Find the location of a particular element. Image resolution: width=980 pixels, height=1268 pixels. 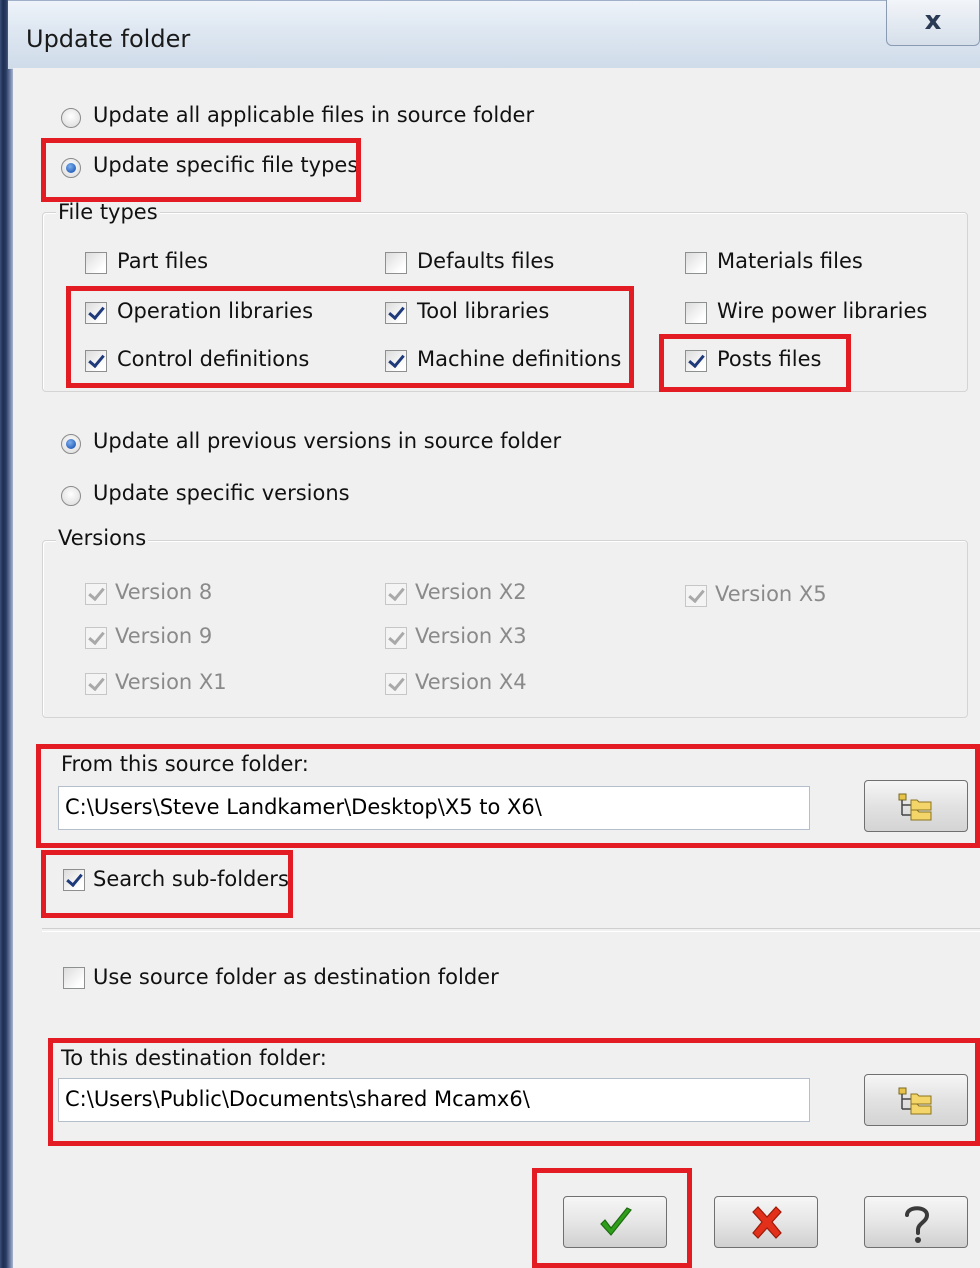

checkbox-defaults-files-label: Defaults files is located at coordinates (485, 261).